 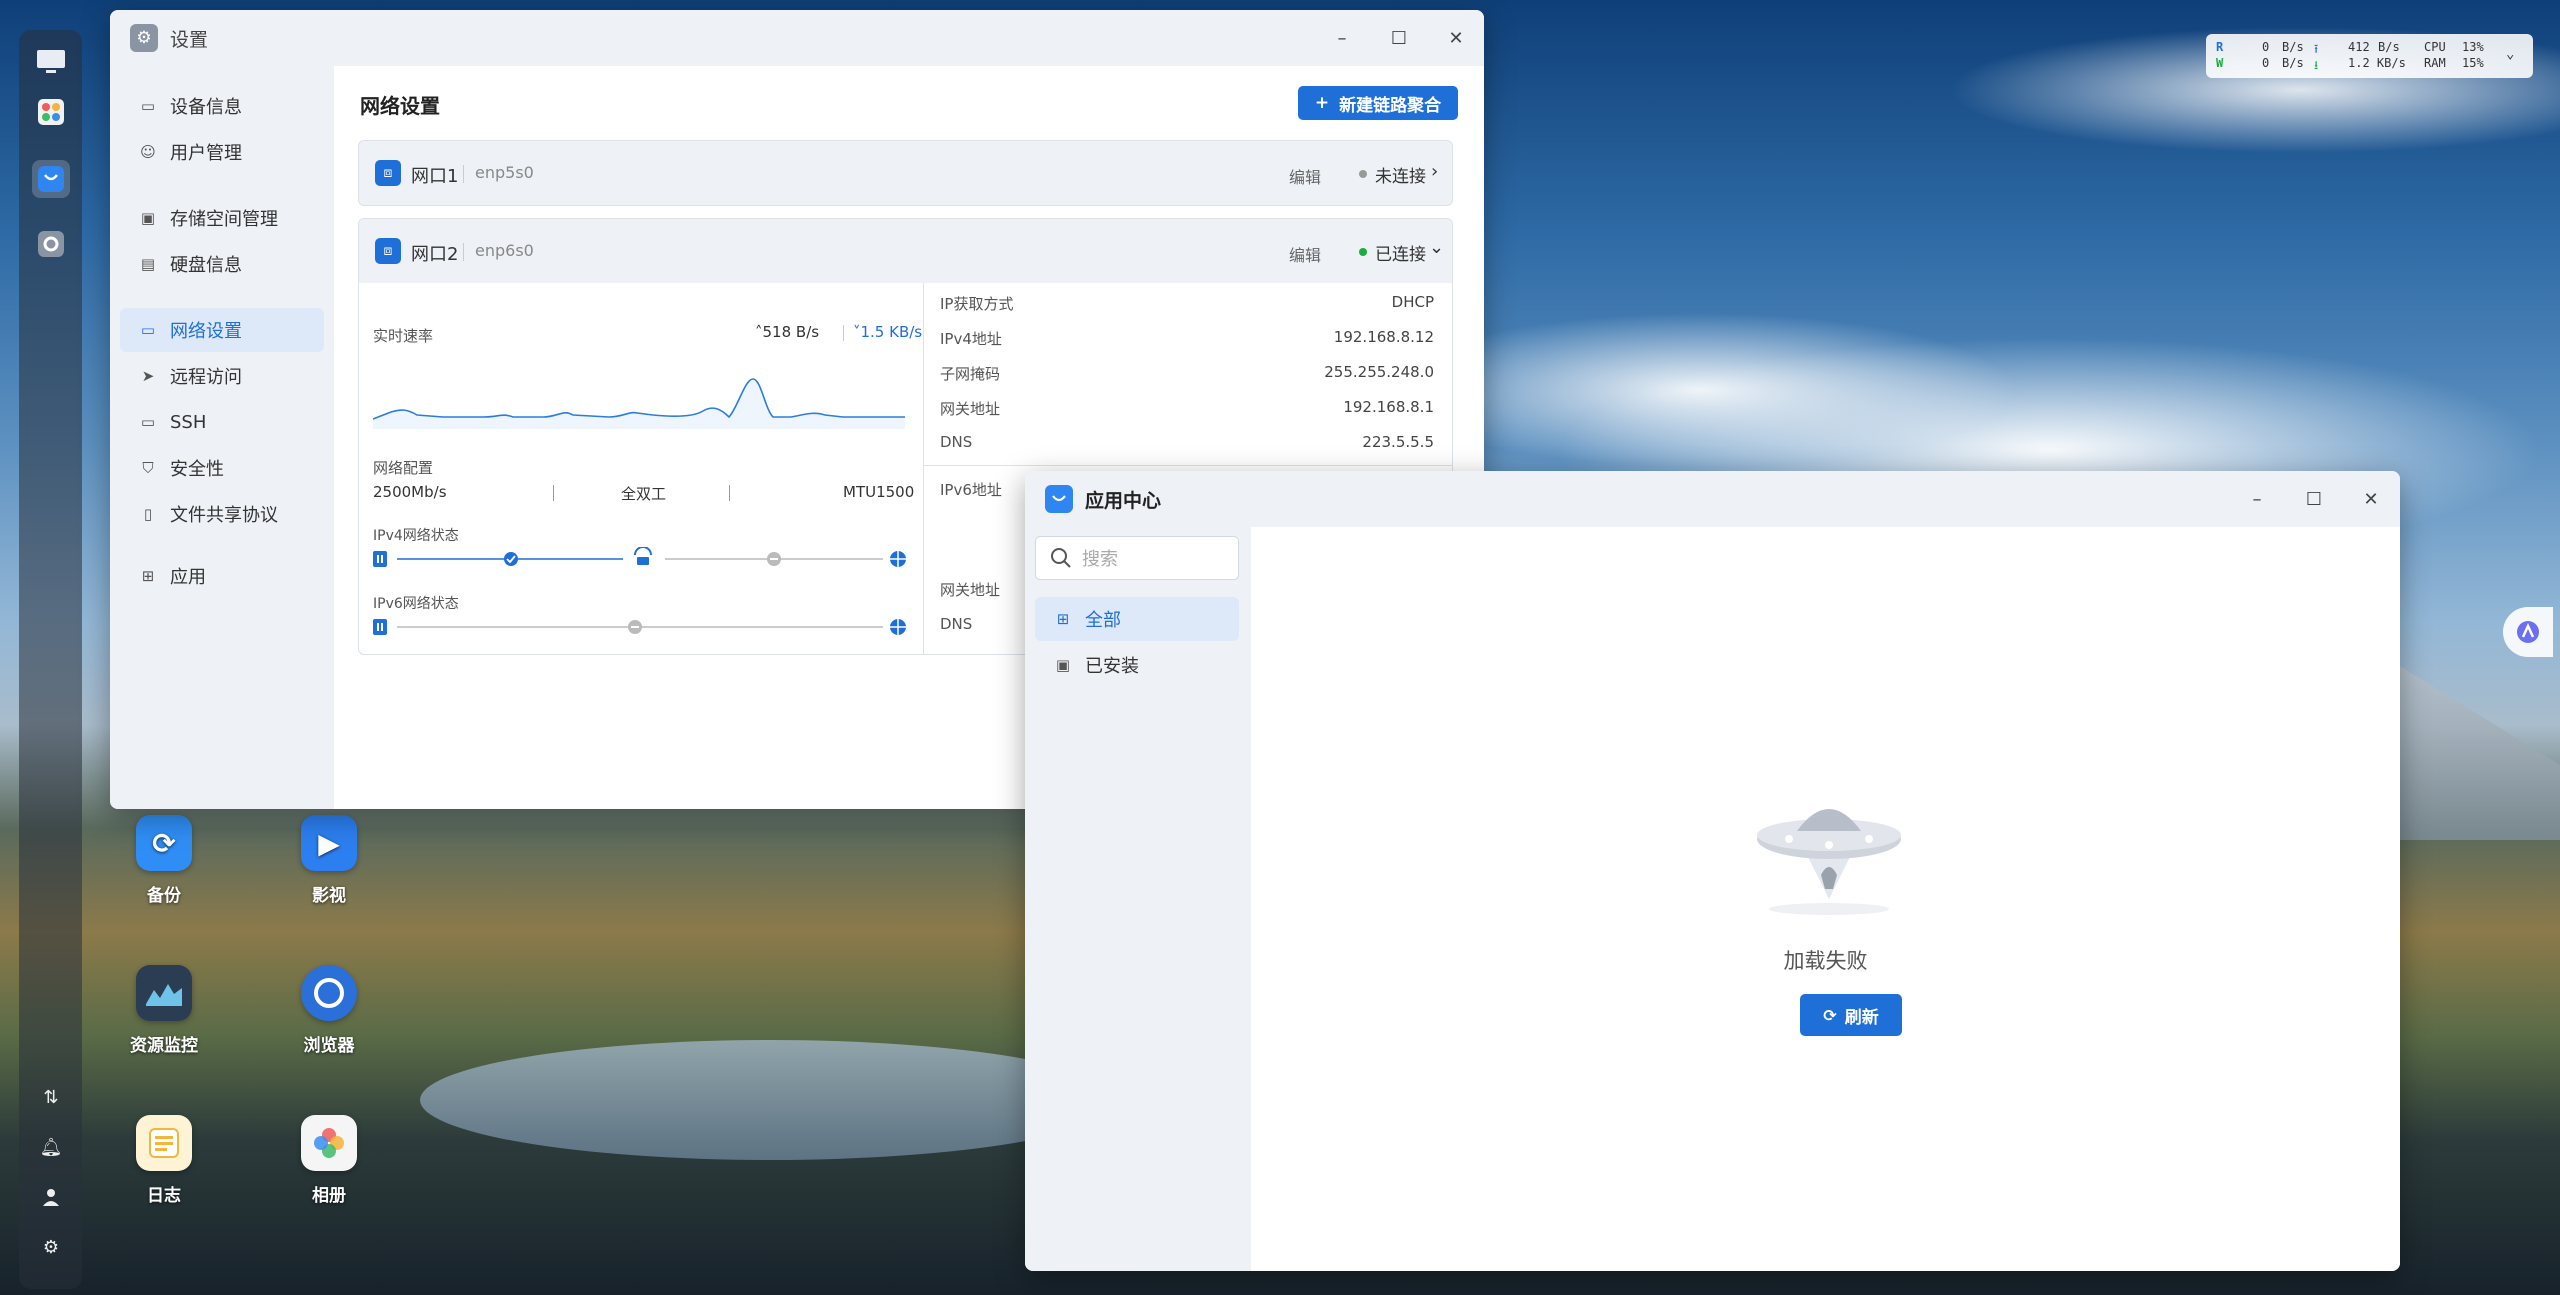 I want to click on desktop-icon-browser: 浏览器, so click(x=329, y=1010).